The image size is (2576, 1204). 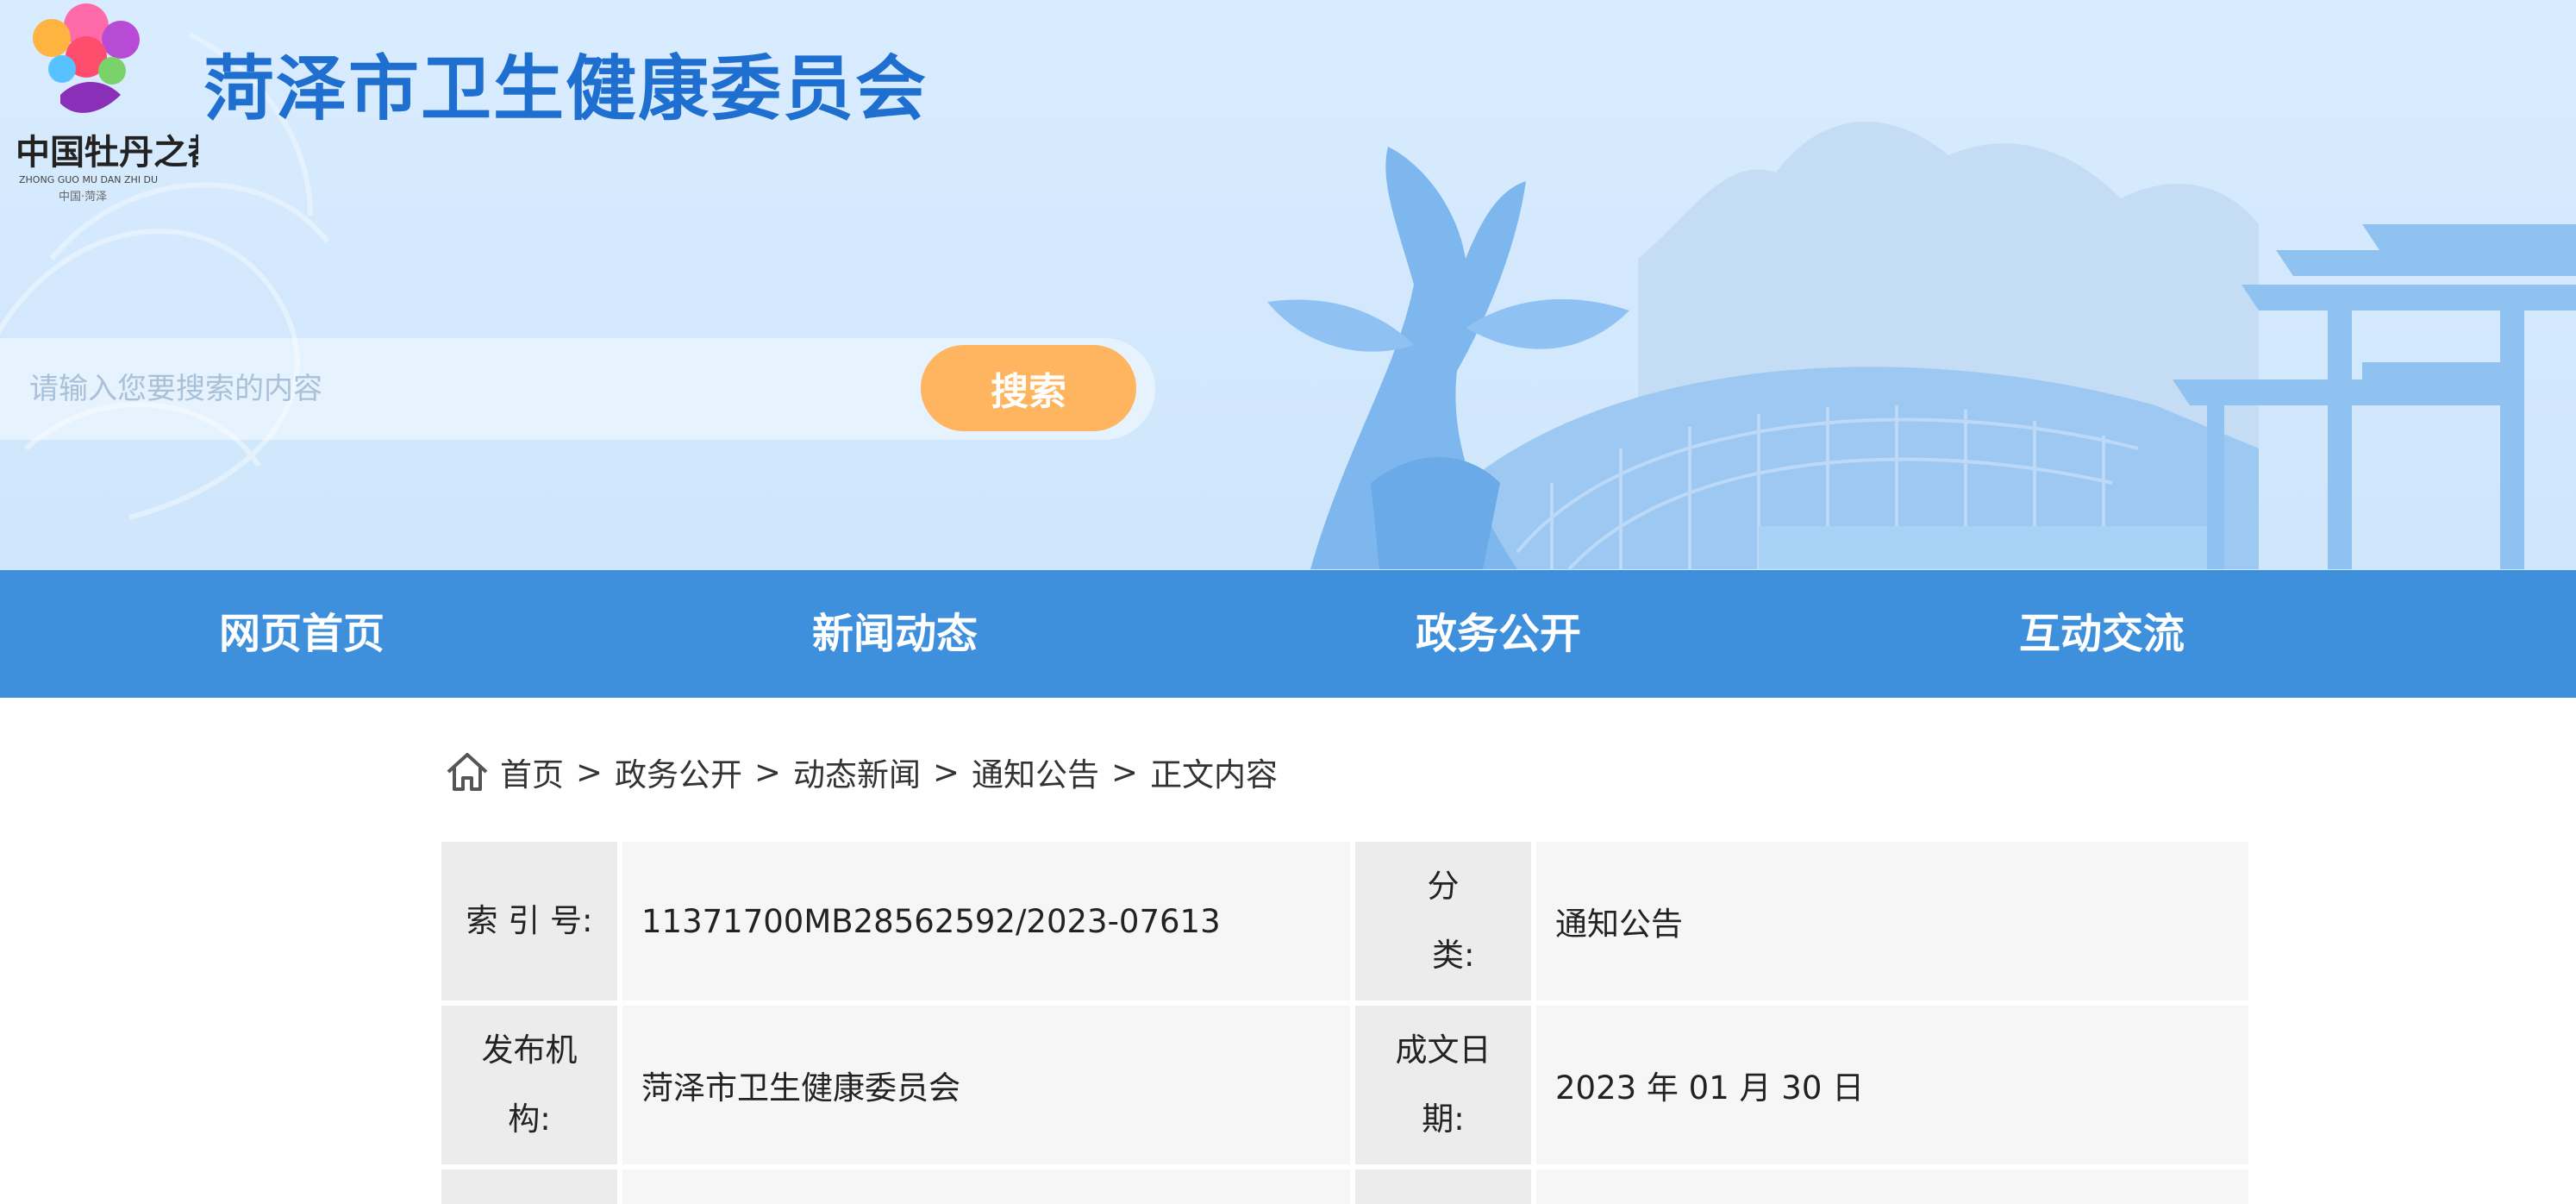 What do you see at coordinates (1892, 1085) in the screenshot?
I see `date-value: 2023 年 01 月 30 日` at bounding box center [1892, 1085].